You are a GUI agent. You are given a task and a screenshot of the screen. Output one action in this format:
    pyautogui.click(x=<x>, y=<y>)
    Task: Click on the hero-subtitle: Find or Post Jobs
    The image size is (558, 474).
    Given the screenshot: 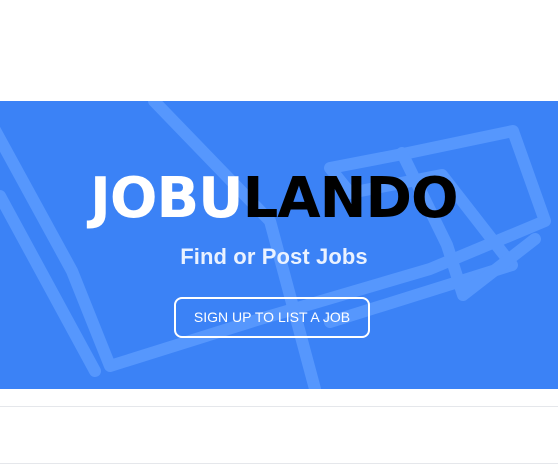 What is the action you would take?
    pyautogui.click(x=274, y=256)
    